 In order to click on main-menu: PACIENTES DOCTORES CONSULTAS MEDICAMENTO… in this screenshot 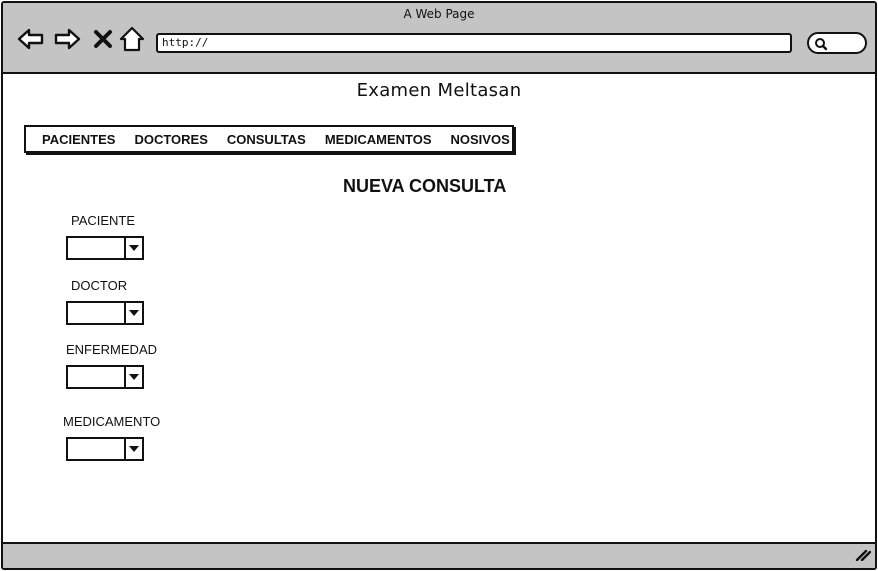, I will do `click(269, 139)`.